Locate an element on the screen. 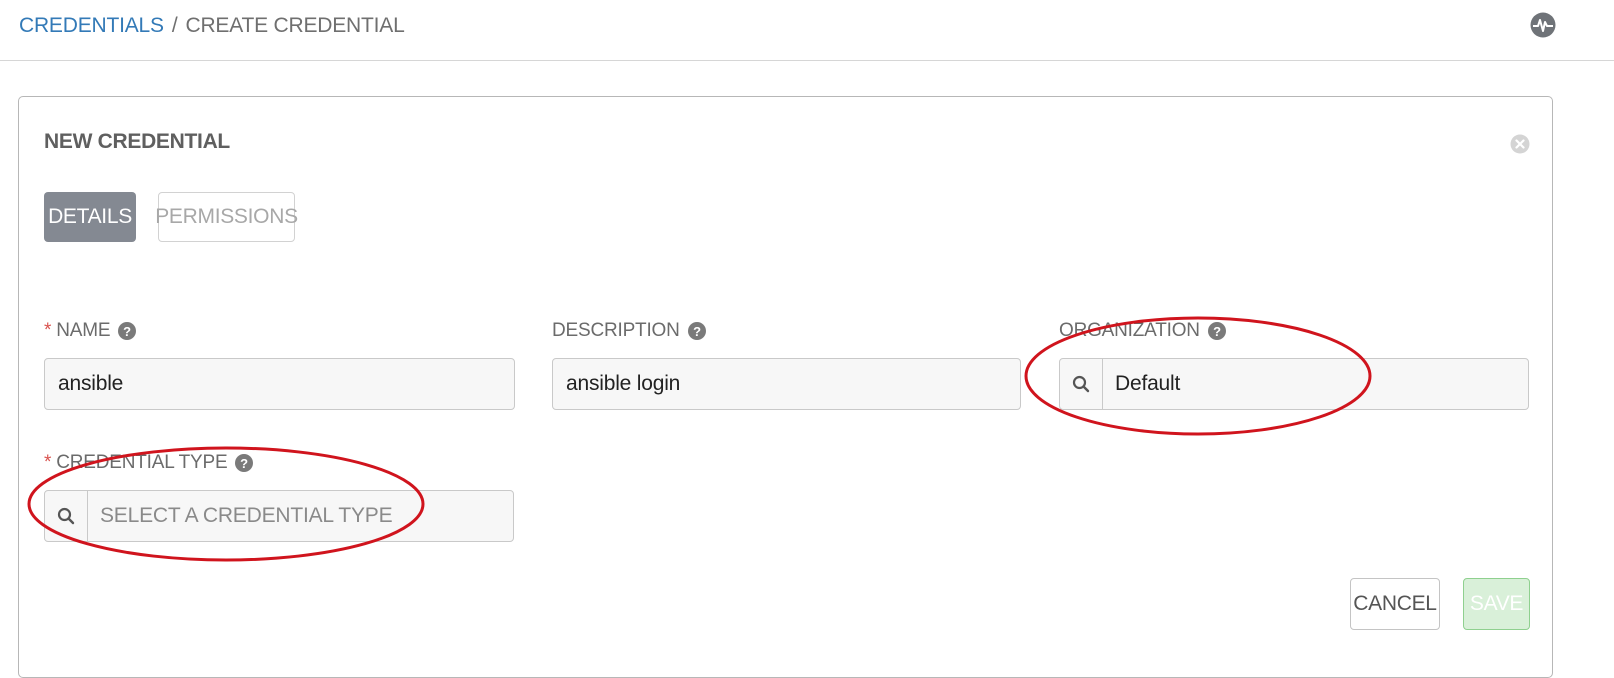 The width and height of the screenshot is (1614, 678). save-button: SAVE is located at coordinates (1496, 604).